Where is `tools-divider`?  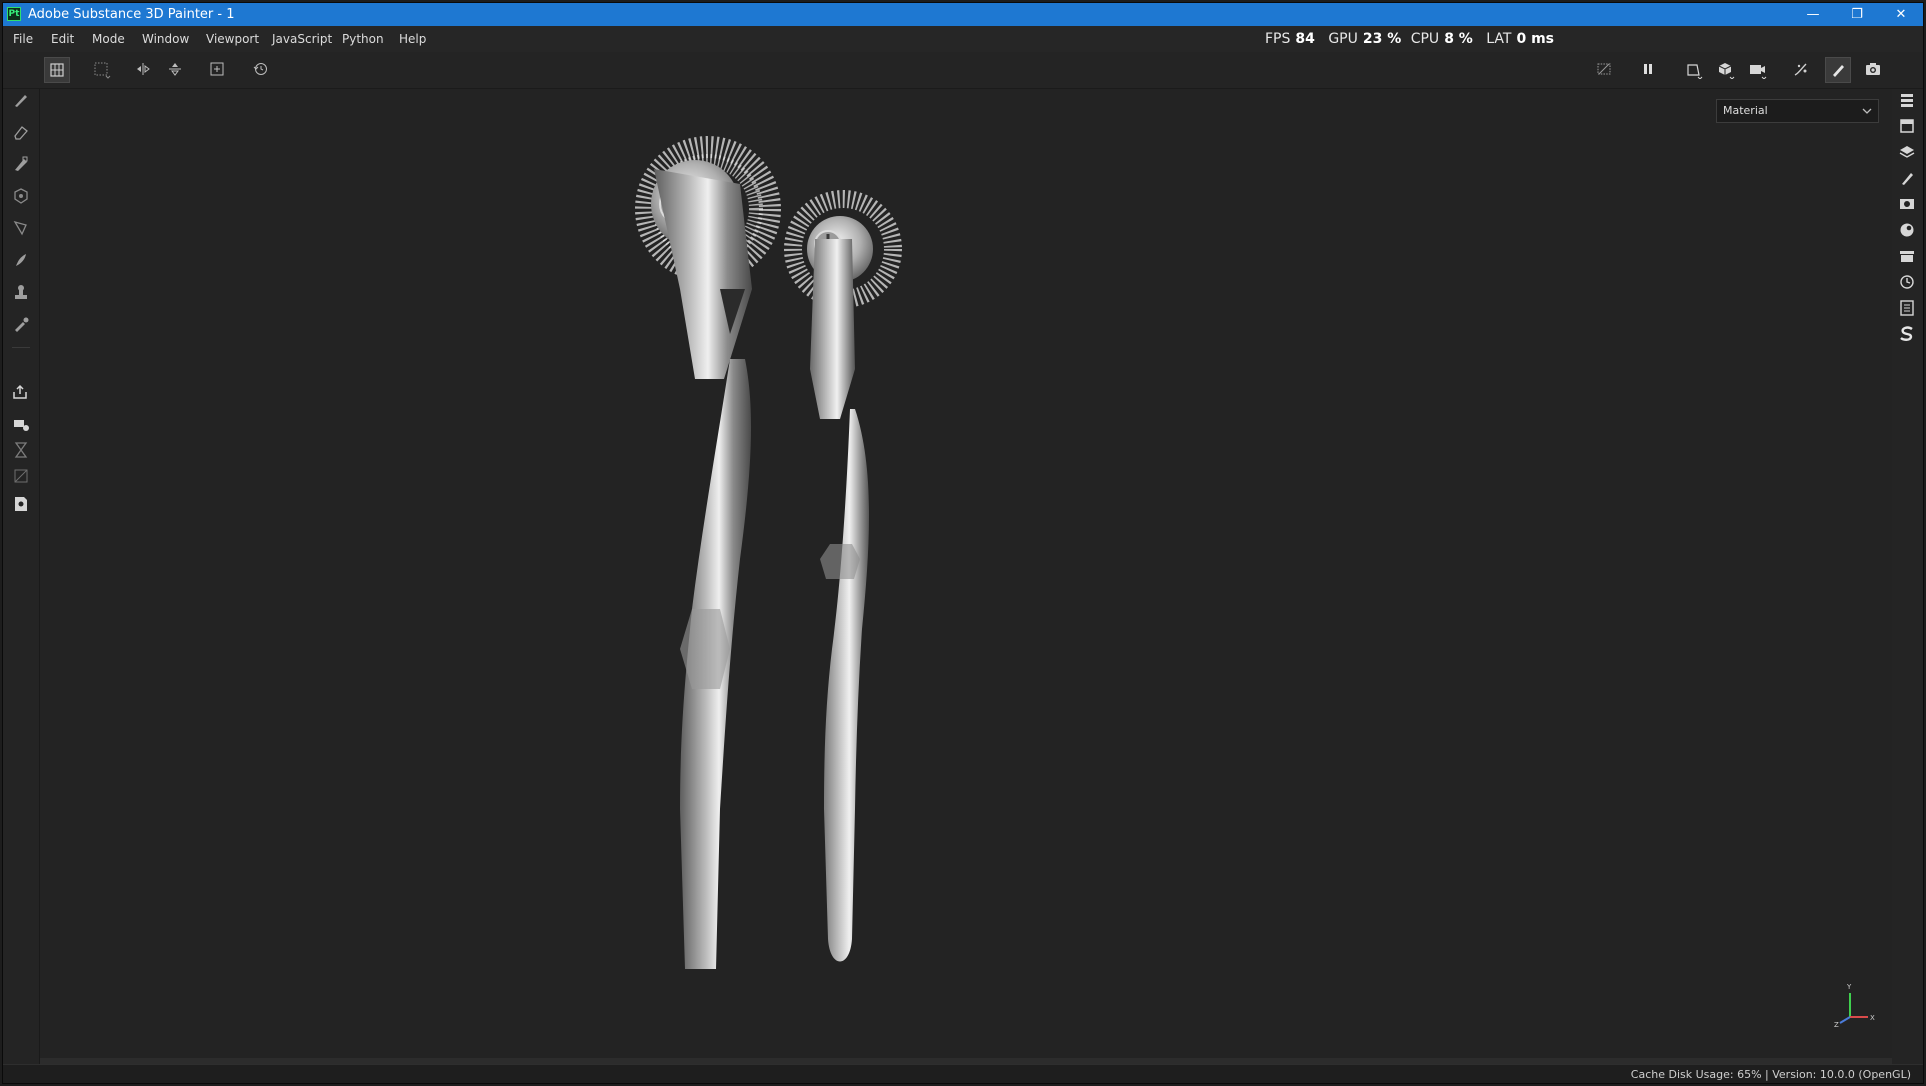 tools-divider is located at coordinates (21, 347).